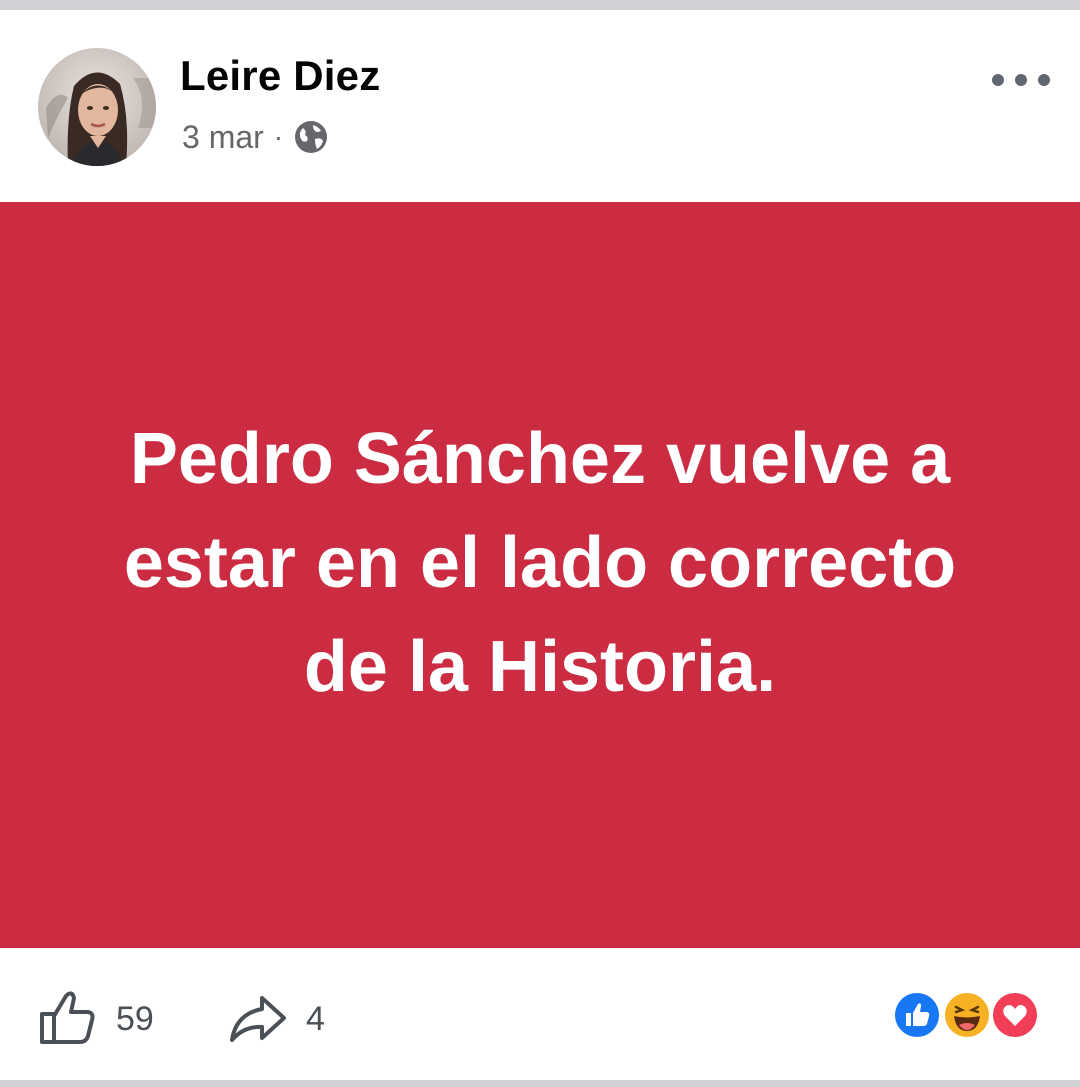 The height and width of the screenshot is (1087, 1080). I want to click on share-button: 4, so click(275, 1019).